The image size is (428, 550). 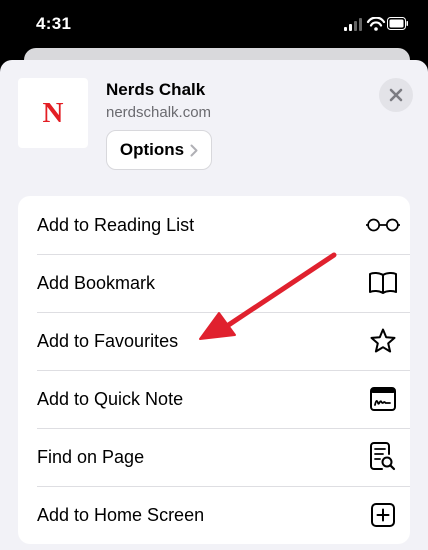 What do you see at coordinates (194, 150) in the screenshot?
I see `chevron-right-icon` at bounding box center [194, 150].